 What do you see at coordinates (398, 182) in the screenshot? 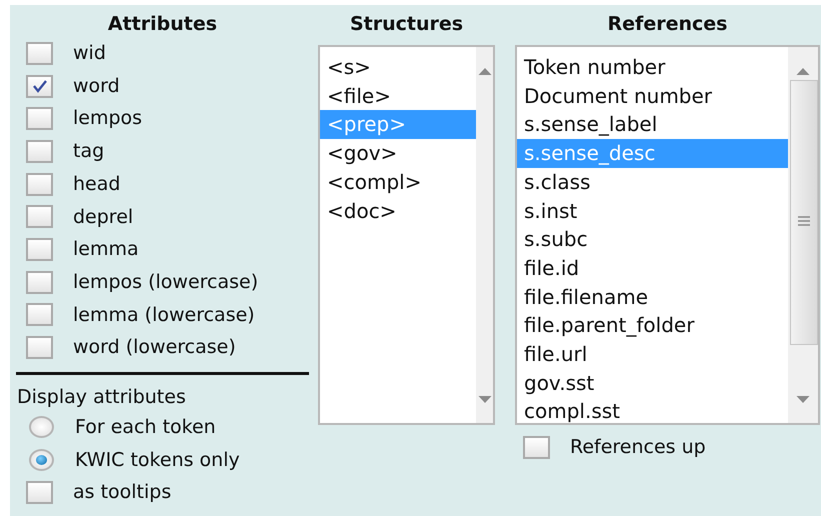
I see `list-item: <compl>` at bounding box center [398, 182].